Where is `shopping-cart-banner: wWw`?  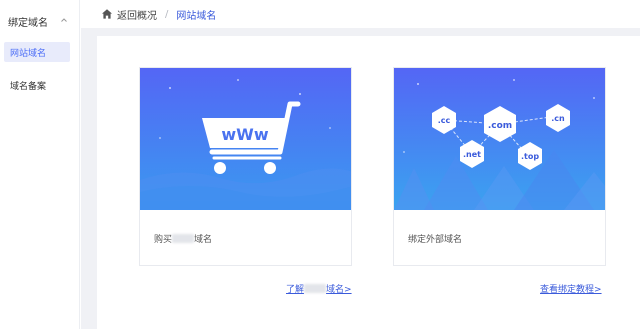 shopping-cart-banner: wWw is located at coordinates (245, 139).